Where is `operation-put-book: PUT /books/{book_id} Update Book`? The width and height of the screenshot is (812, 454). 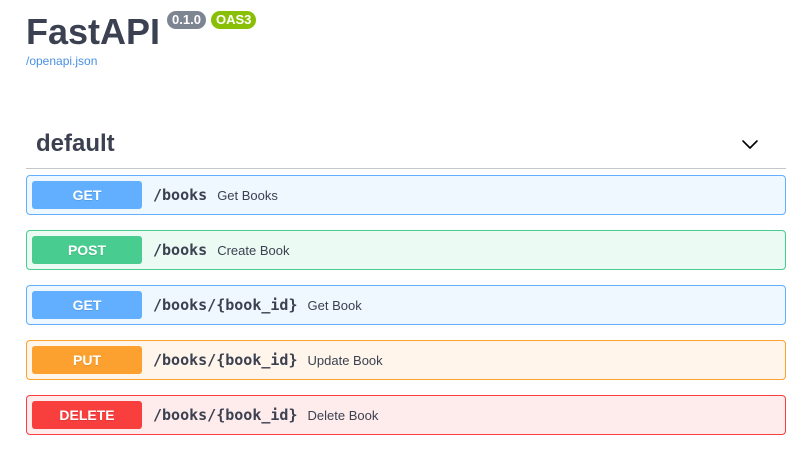
operation-put-book: PUT /books/{book_id} Update Book is located at coordinates (406, 360).